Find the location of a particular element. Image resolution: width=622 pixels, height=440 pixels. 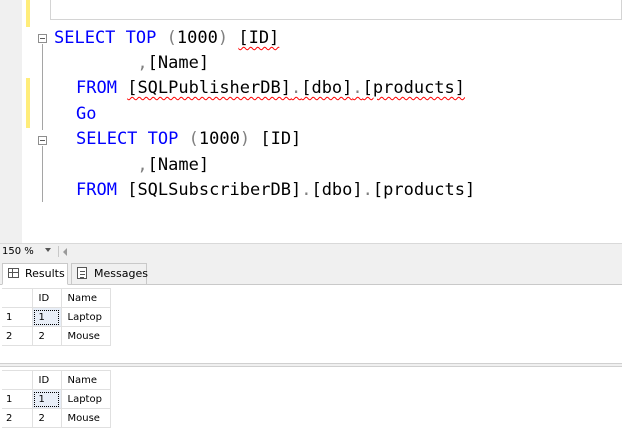

tab-messages: Messages is located at coordinates (109, 274).